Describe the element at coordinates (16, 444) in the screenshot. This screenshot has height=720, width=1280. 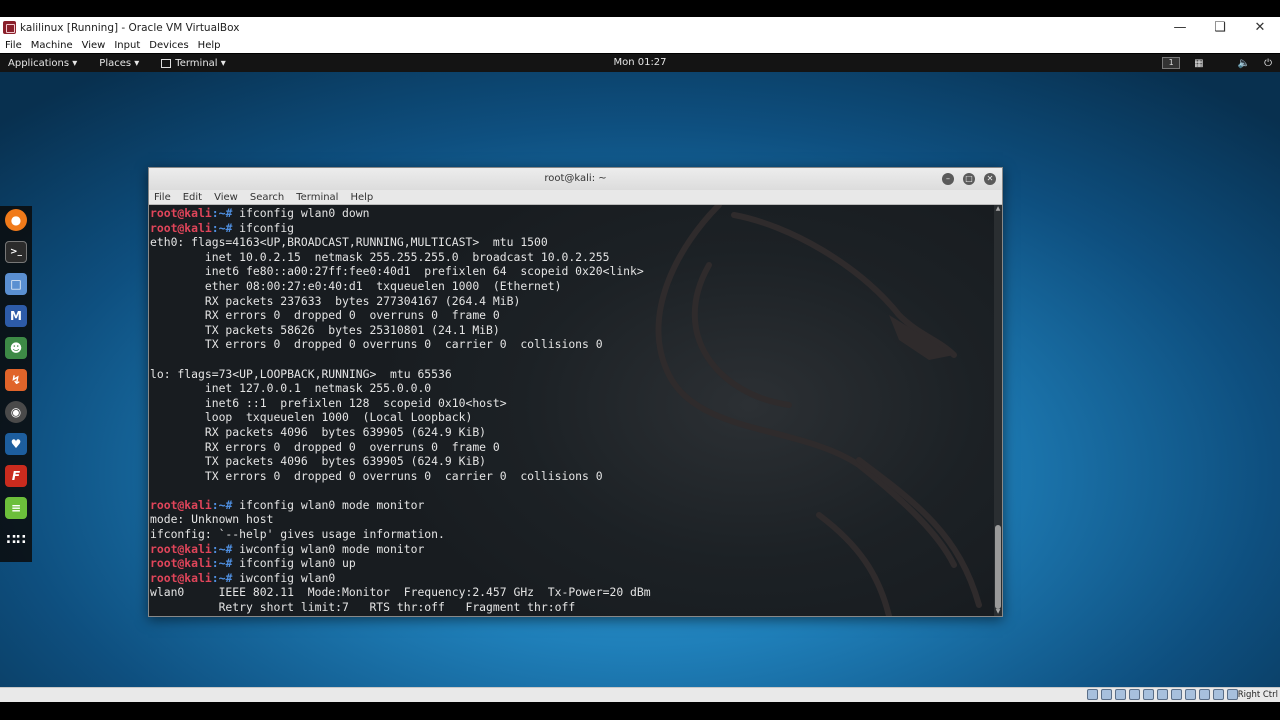
I see `beef-icon: ♥` at that location.